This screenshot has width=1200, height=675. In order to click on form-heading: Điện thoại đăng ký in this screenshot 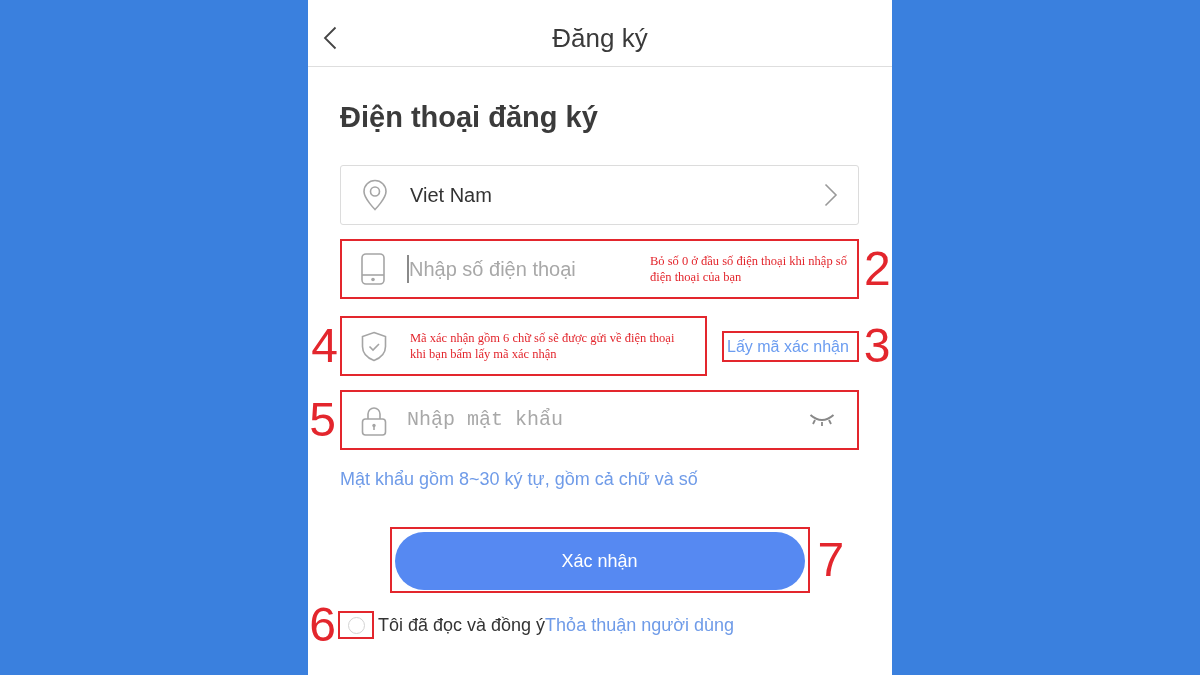, I will do `click(469, 117)`.